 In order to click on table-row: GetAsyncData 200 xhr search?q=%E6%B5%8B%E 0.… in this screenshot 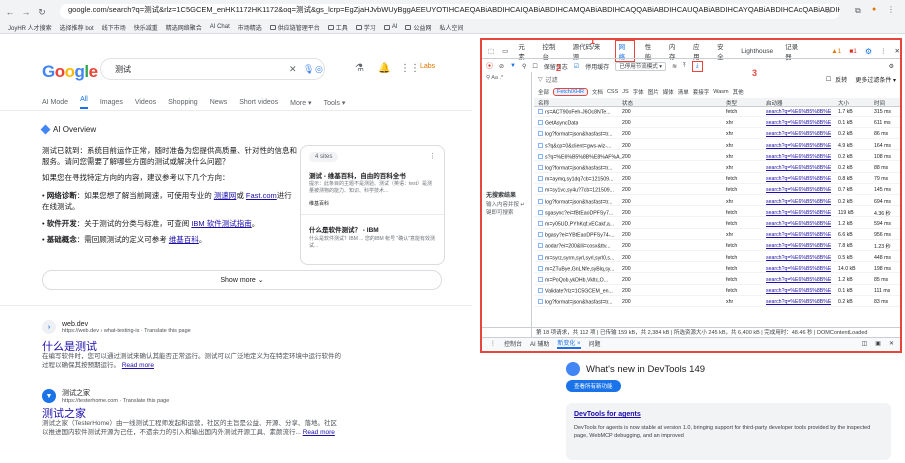, I will do `click(717, 123)`.